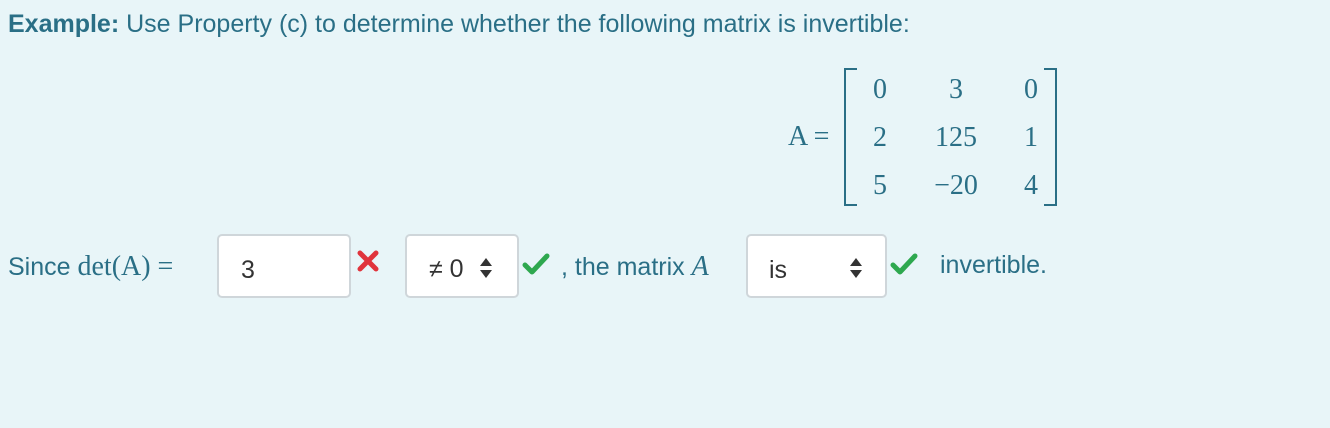  I want to click on comparison-select-value: ≠ 0, so click(446, 269).